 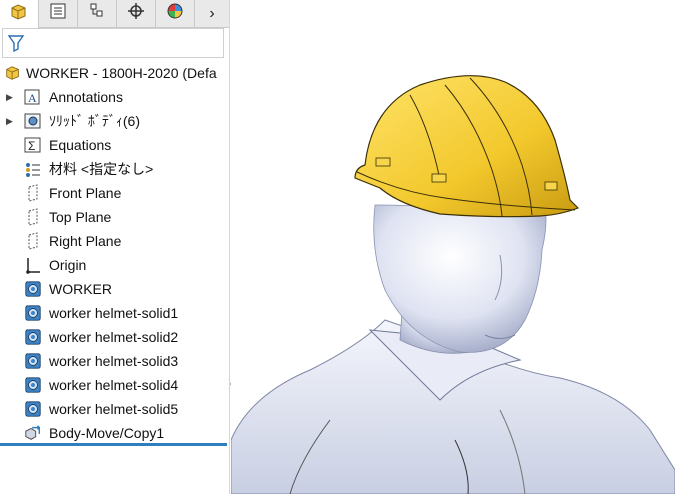 I want to click on tree-item-label: worker helmet-solid2, so click(x=114, y=337).